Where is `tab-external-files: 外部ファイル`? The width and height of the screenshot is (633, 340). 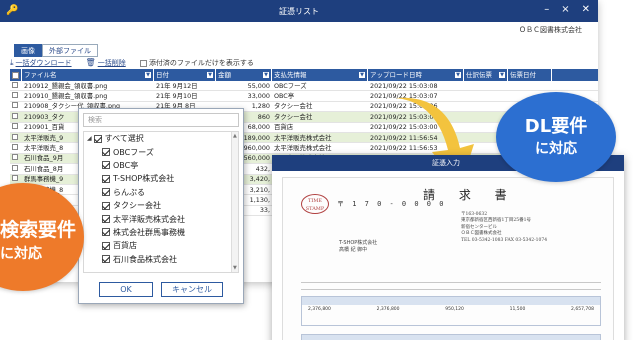 tab-external-files: 外部ファイル is located at coordinates (70, 50).